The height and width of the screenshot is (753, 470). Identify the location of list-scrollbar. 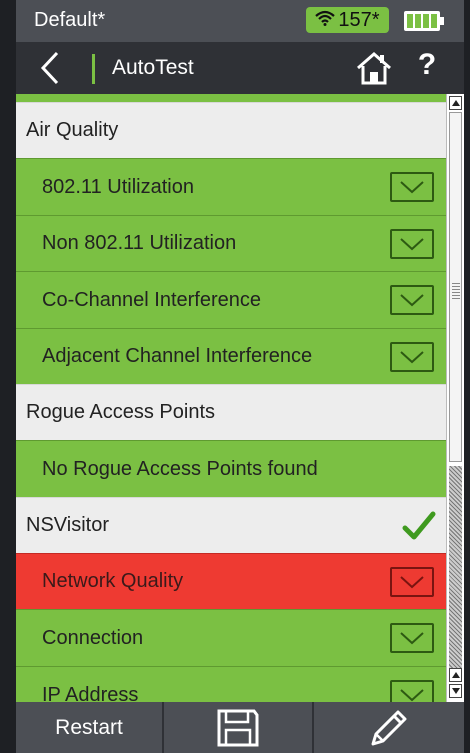
(455, 398).